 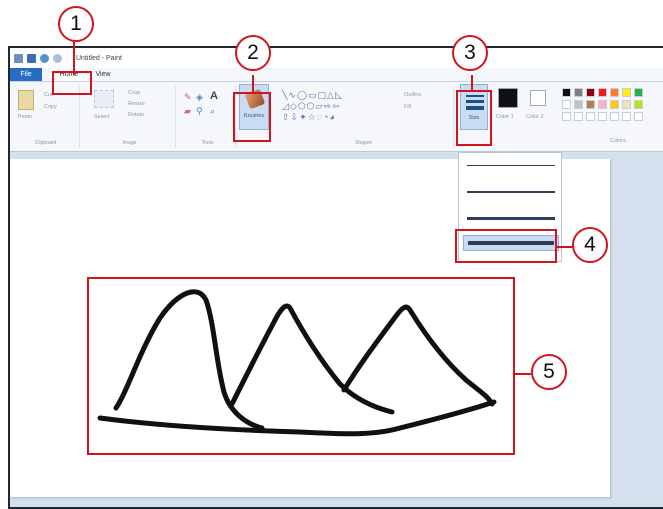 I want to click on highlight-home-tab, so click(x=72, y=83).